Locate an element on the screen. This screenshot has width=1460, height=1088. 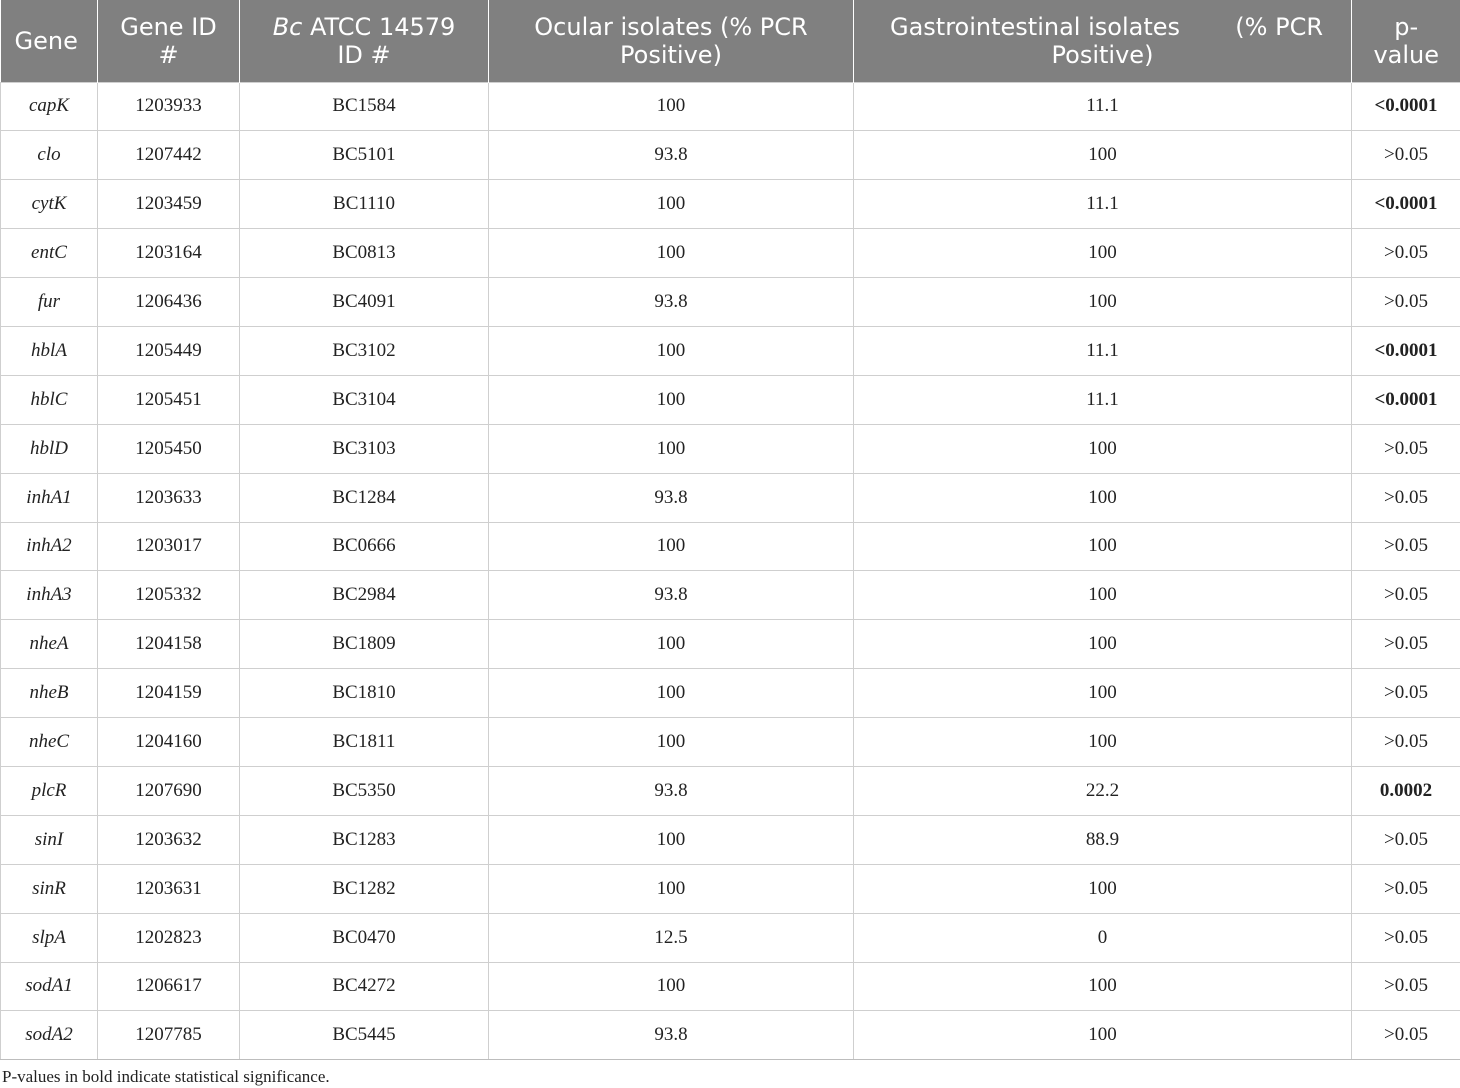
cell-gene: slpA is located at coordinates (49, 937).